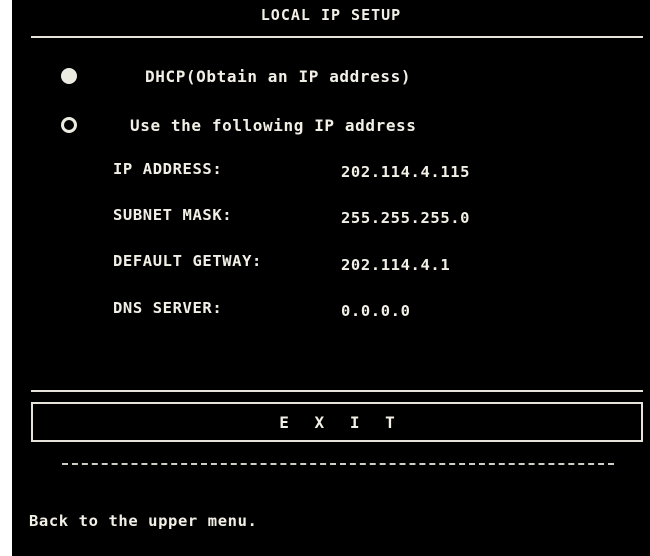  What do you see at coordinates (341, 422) in the screenshot?
I see `exit-button-label: E X I T` at bounding box center [341, 422].